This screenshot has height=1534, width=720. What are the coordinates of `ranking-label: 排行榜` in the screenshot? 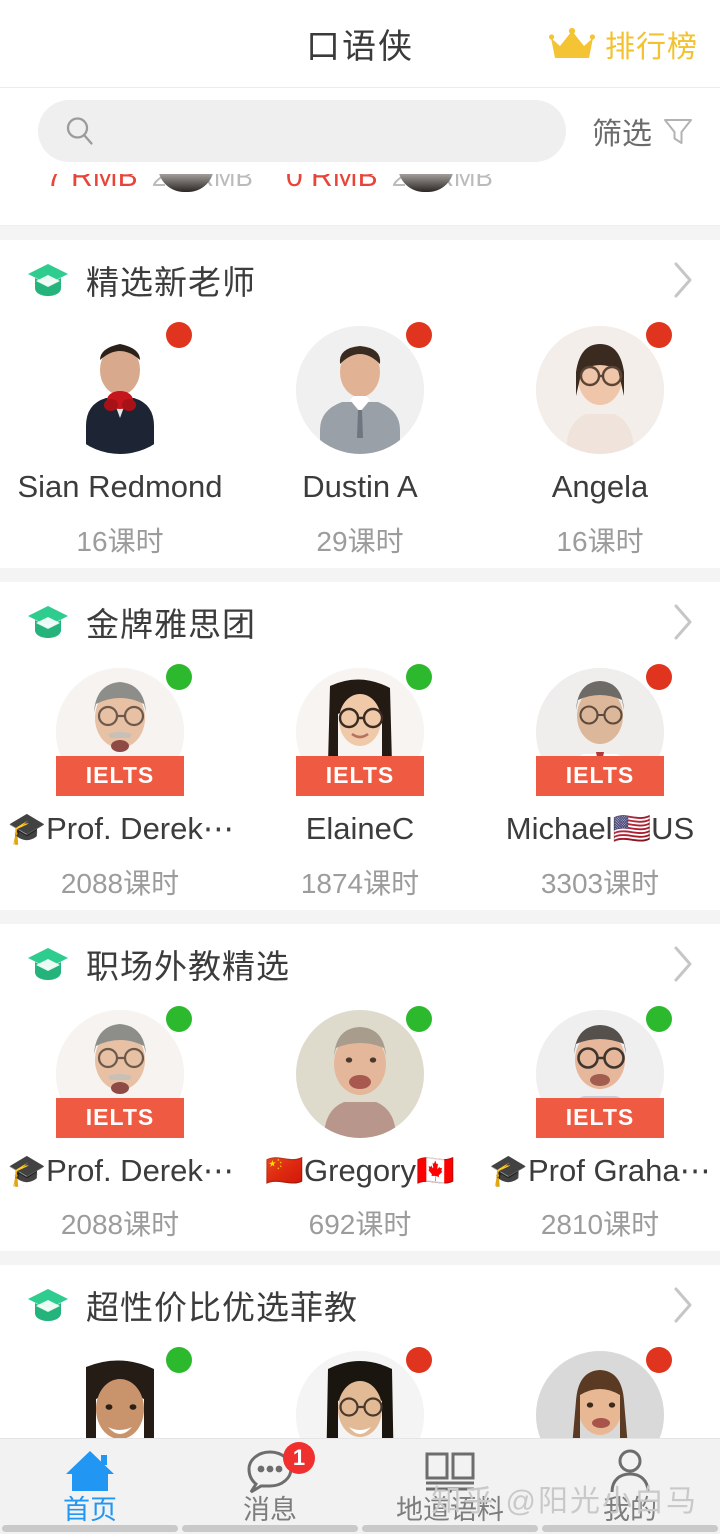 It's located at (651, 47).